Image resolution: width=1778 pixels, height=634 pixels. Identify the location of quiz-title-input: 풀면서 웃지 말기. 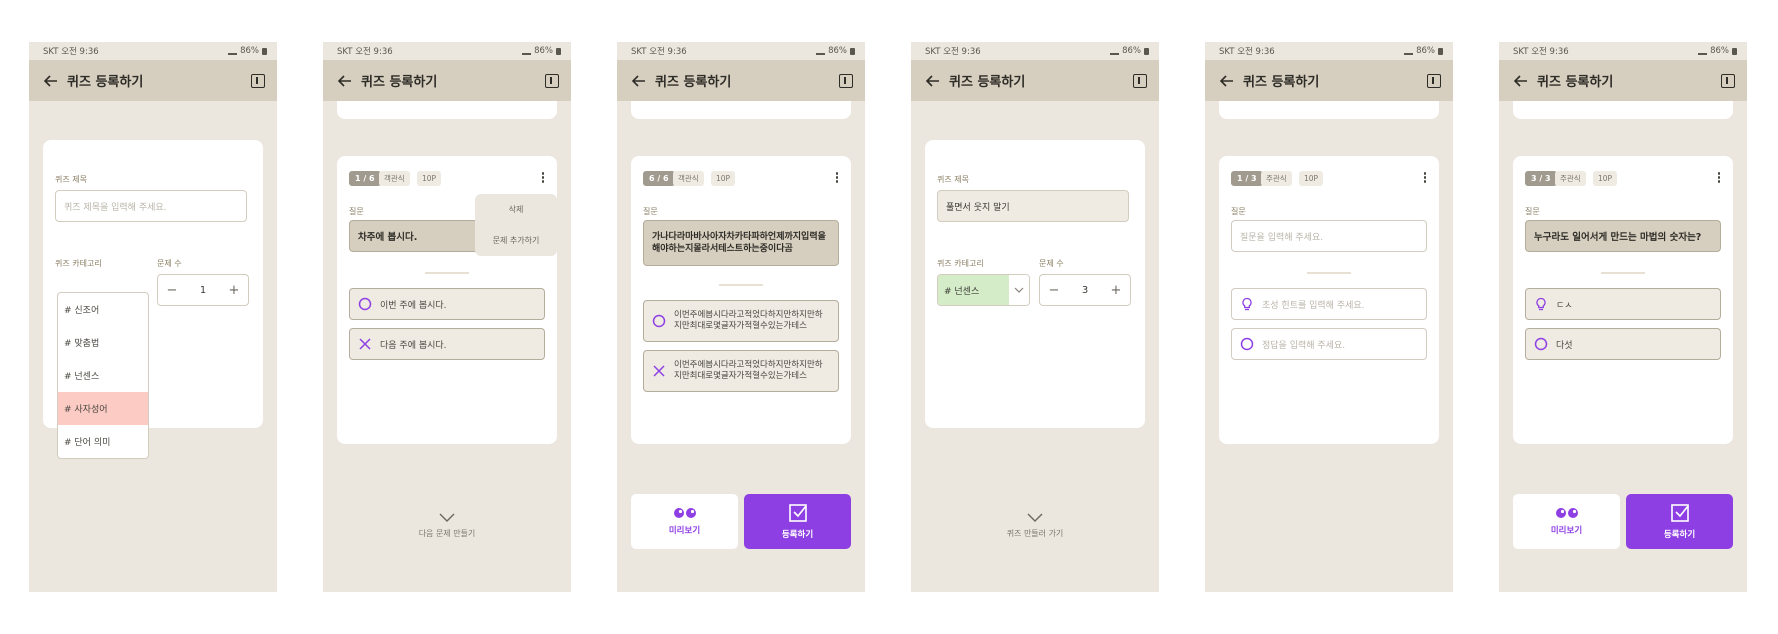
(1033, 206).